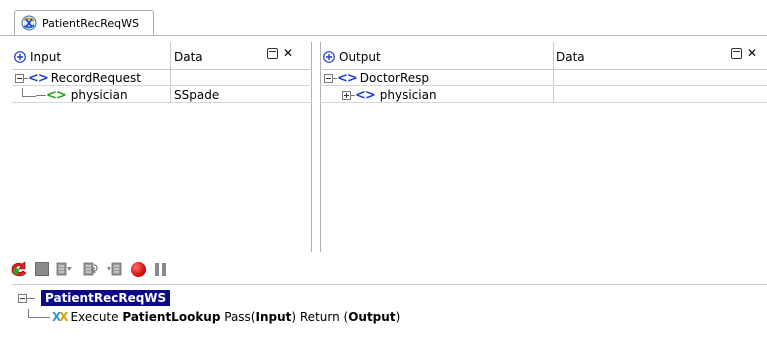 This screenshot has height=353, width=767. I want to click on tree-row-physician: <> physician, so click(543, 95).